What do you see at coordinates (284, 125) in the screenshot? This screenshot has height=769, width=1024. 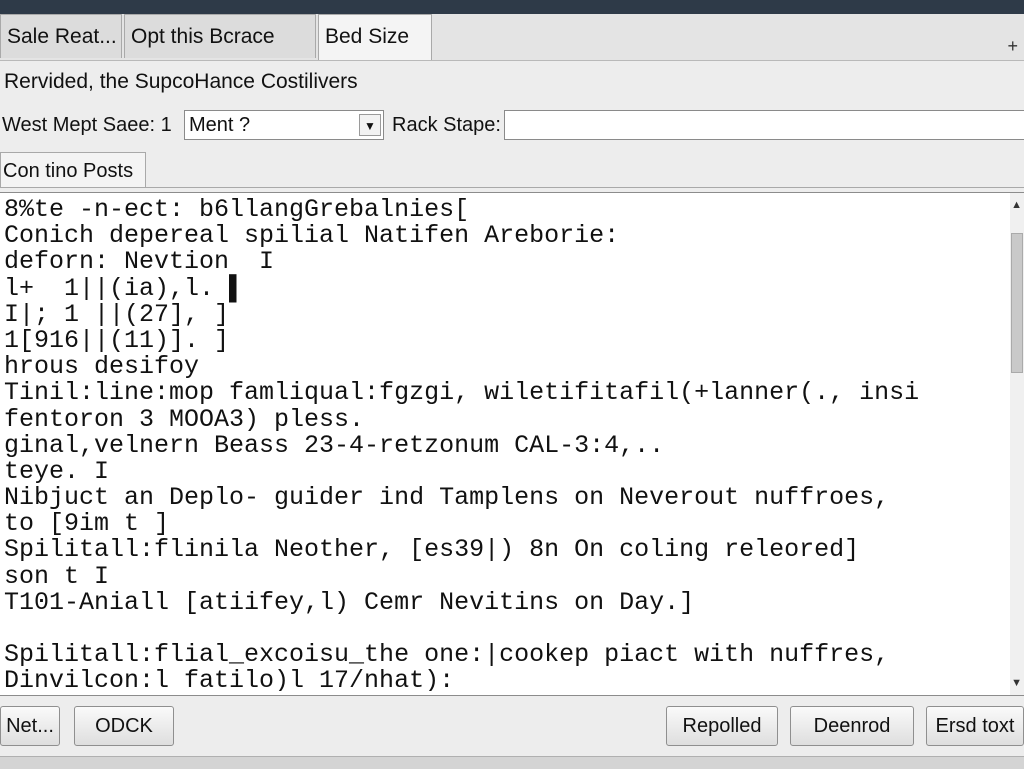 I see `ment-select: Ment ? ▼` at bounding box center [284, 125].